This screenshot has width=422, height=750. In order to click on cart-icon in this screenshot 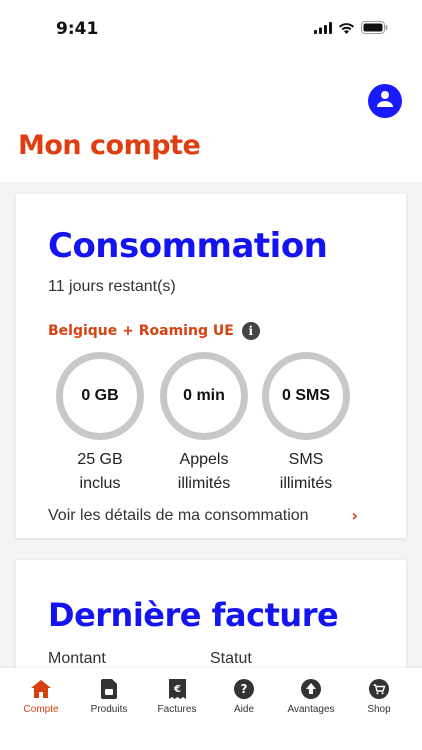, I will do `click(379, 689)`.